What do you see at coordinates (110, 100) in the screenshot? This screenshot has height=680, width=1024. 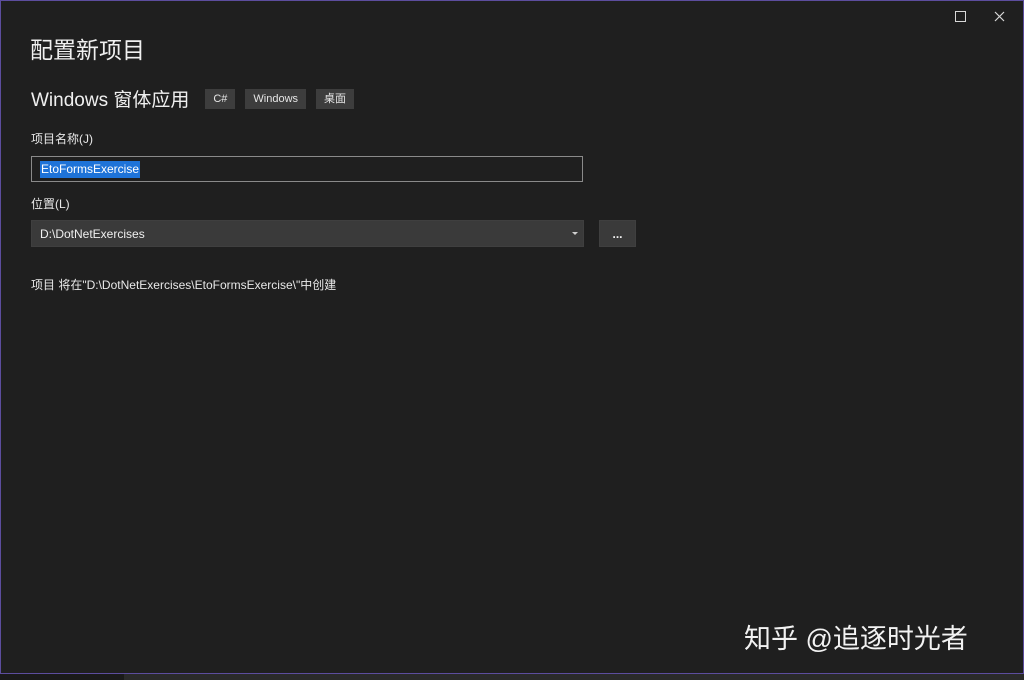 I see `template-name: Windows 窗体应用` at bounding box center [110, 100].